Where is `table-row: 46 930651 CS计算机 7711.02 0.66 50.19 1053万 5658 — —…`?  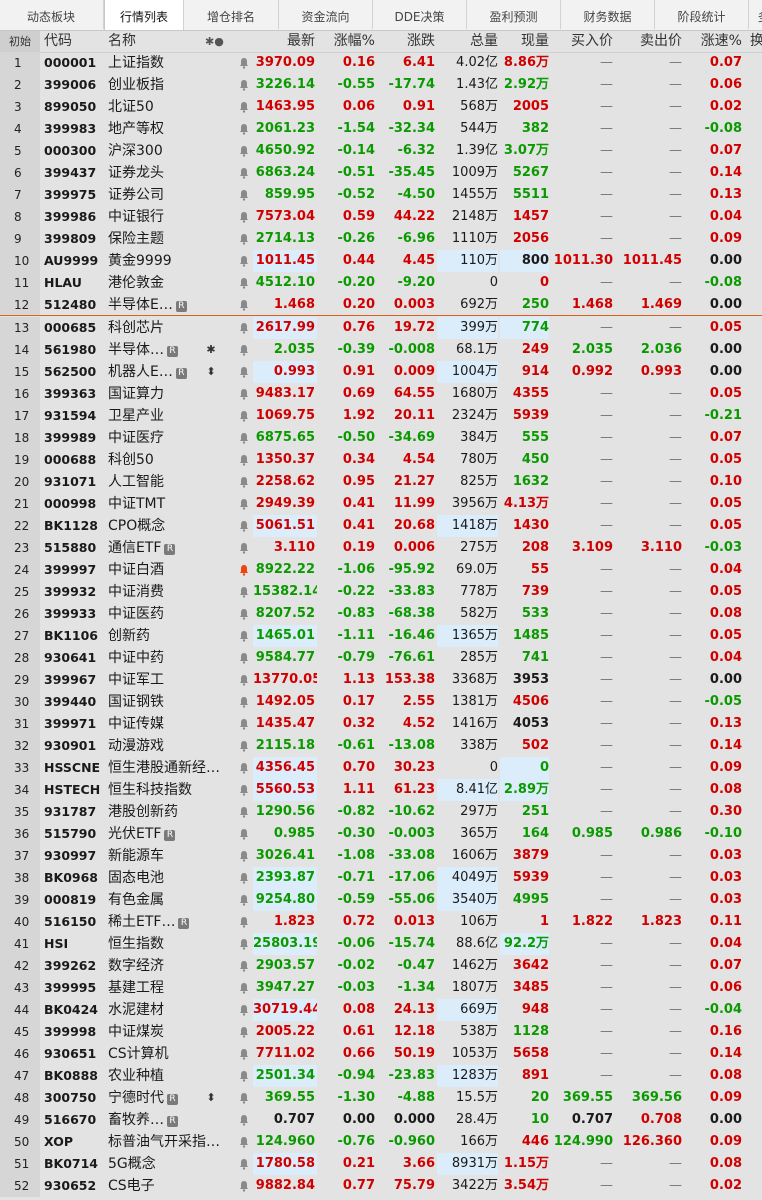 table-row: 46 930651 CS计算机 7711.02 0.66 50.19 1053万 5658 — —… is located at coordinates (381, 1054).